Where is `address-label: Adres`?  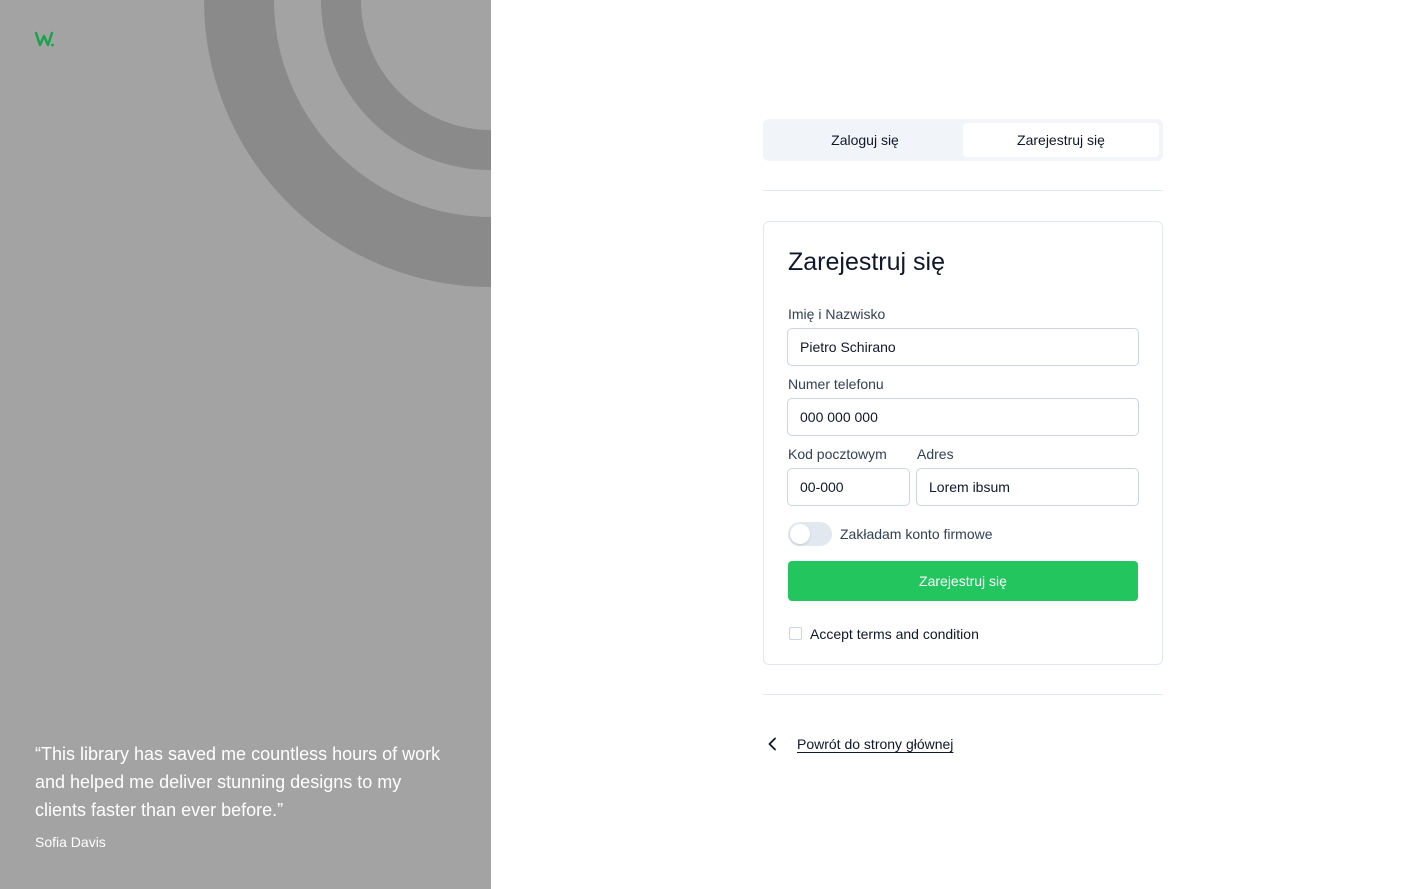 address-label: Adres is located at coordinates (935, 454).